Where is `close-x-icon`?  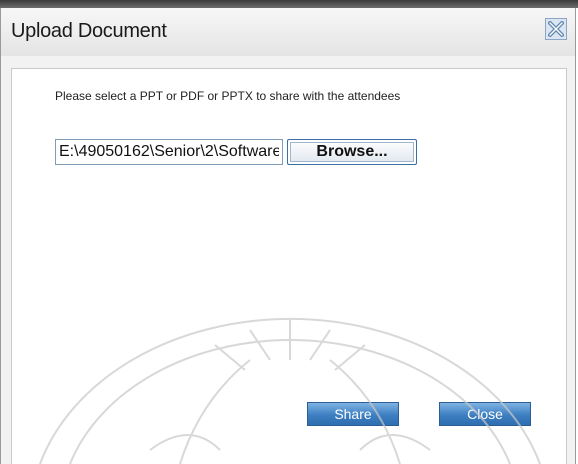
close-x-icon is located at coordinates (556, 29).